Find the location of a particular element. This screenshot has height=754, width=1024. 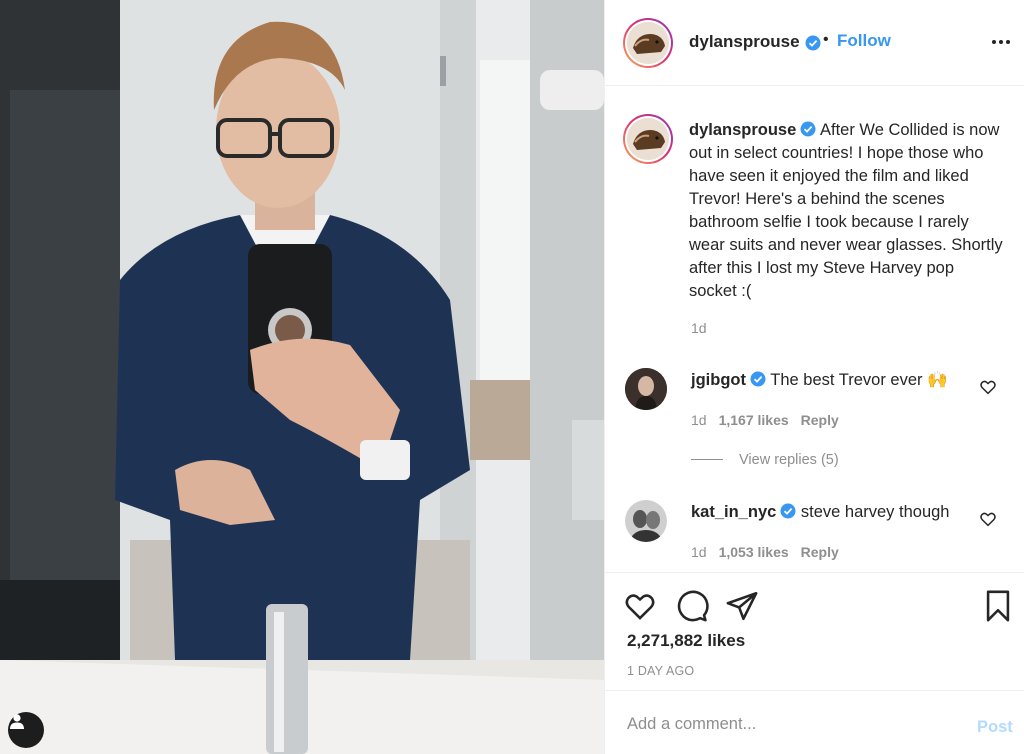

comment-meta: 1d 1,167 likes Reply is located at coordinates (771, 420).